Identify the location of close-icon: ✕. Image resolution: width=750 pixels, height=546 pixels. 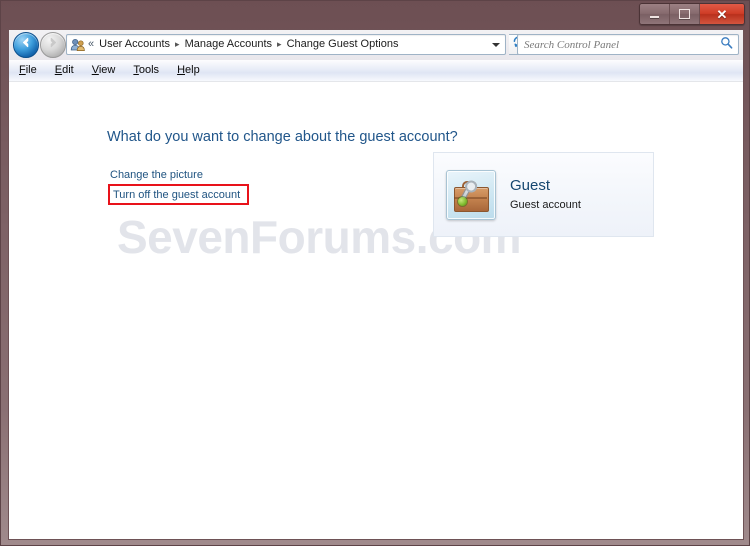
(722, 14).